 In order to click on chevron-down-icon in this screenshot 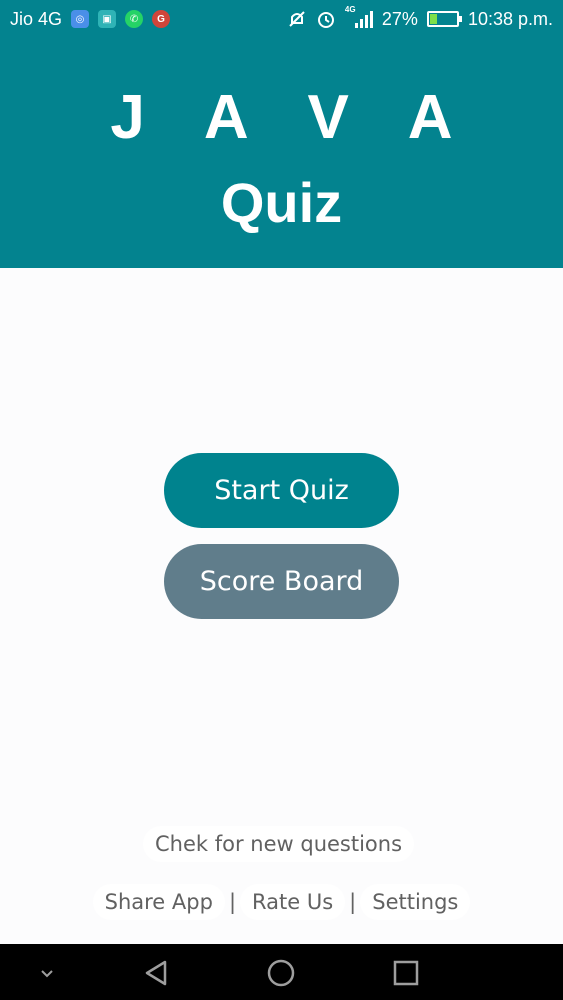, I will do `click(47, 973)`.